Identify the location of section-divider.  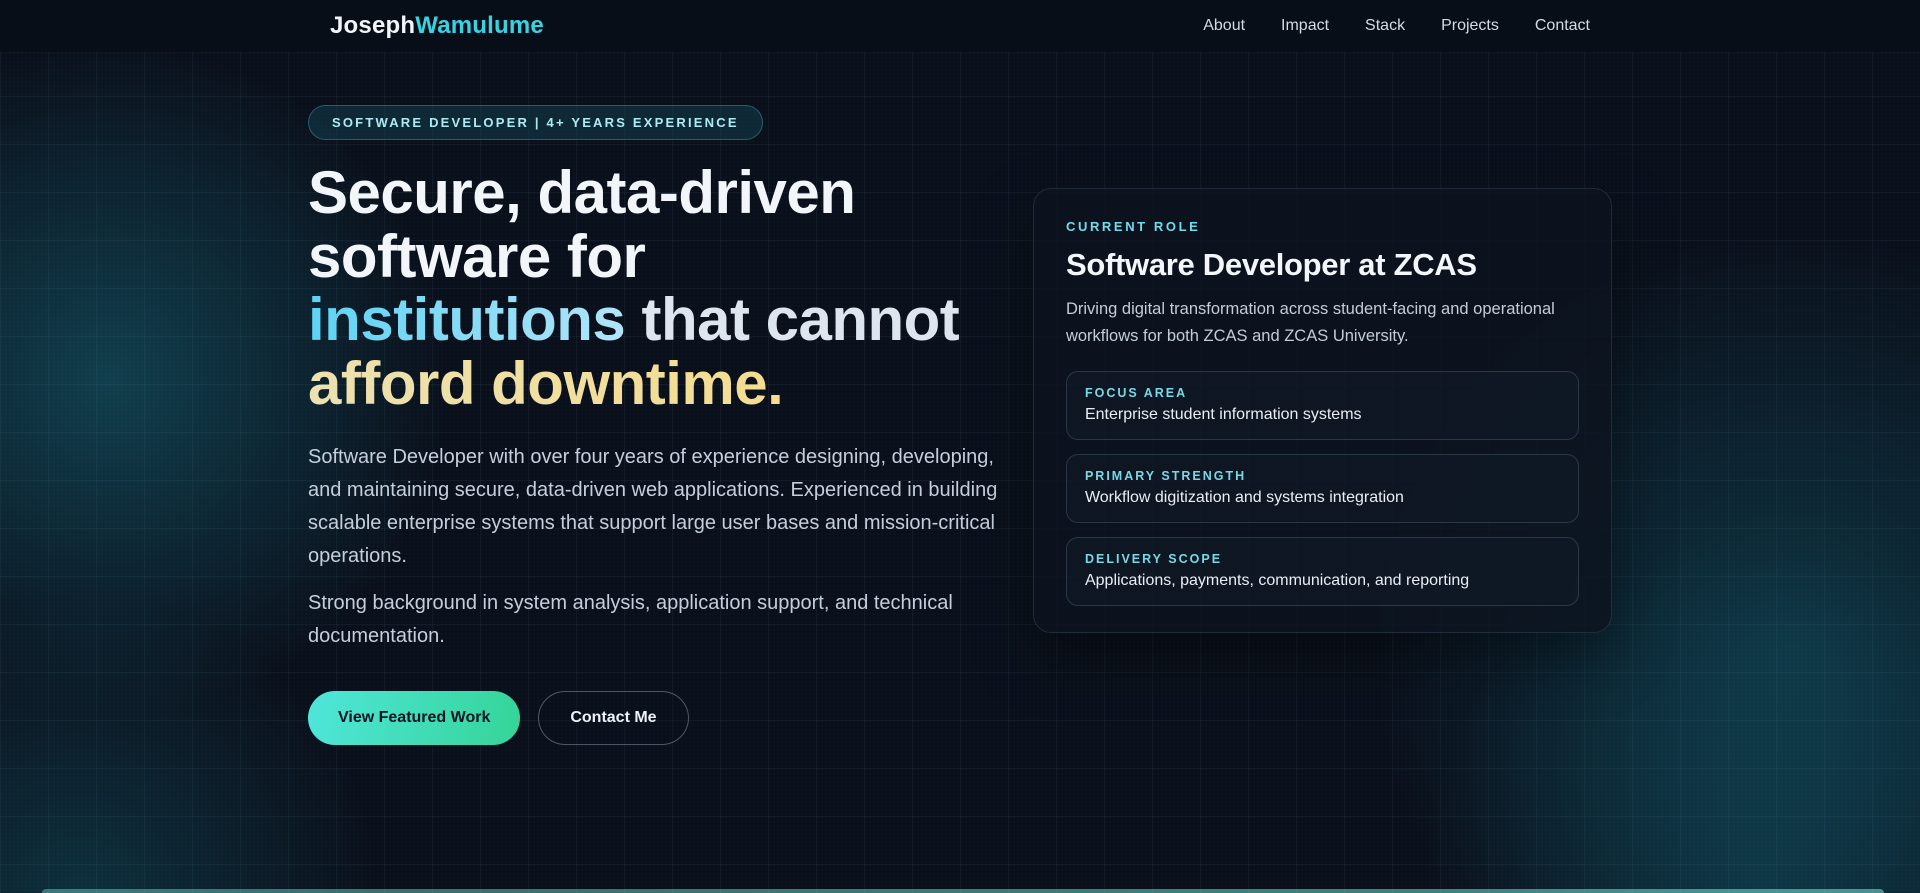
(963, 891).